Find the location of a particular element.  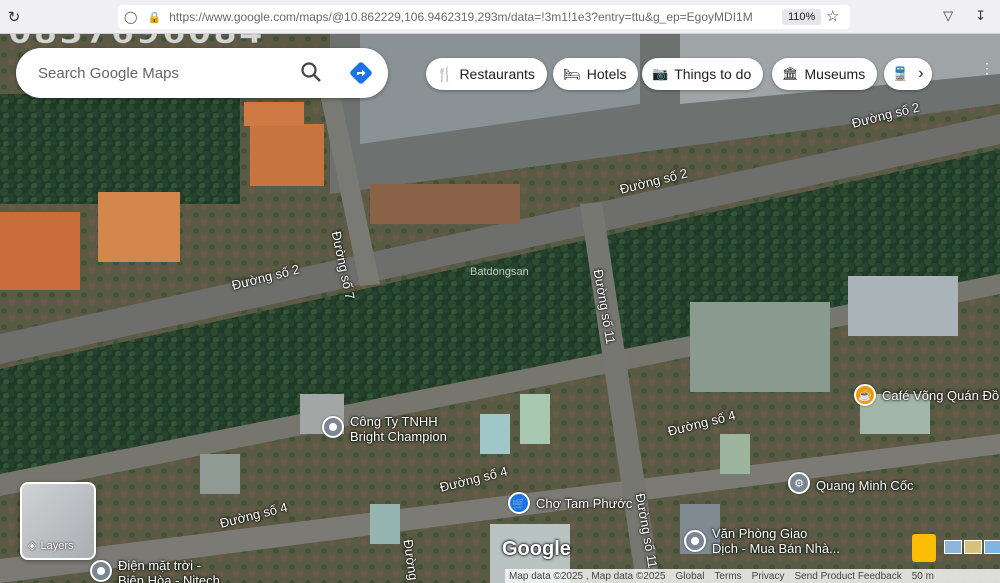

layers-icon: ◈ is located at coordinates (32, 546).